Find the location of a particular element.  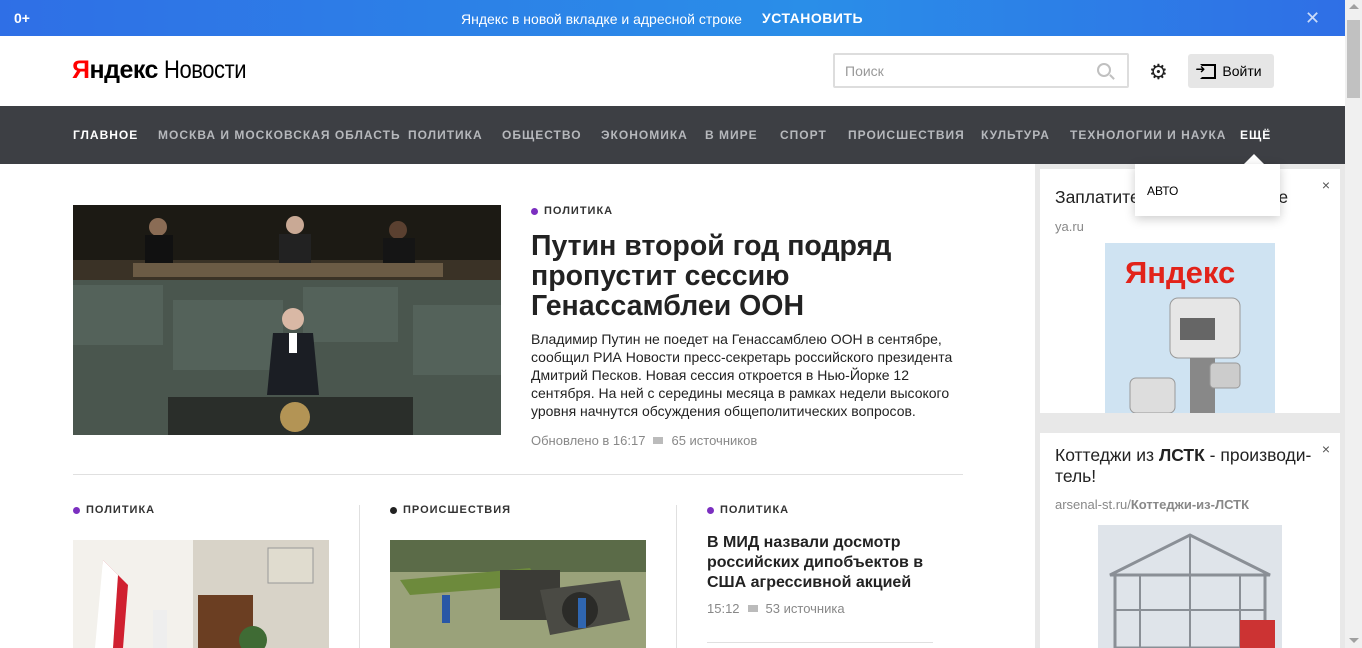

story-rubric-politics-2: ПОЛИТИКА is located at coordinates (748, 510).